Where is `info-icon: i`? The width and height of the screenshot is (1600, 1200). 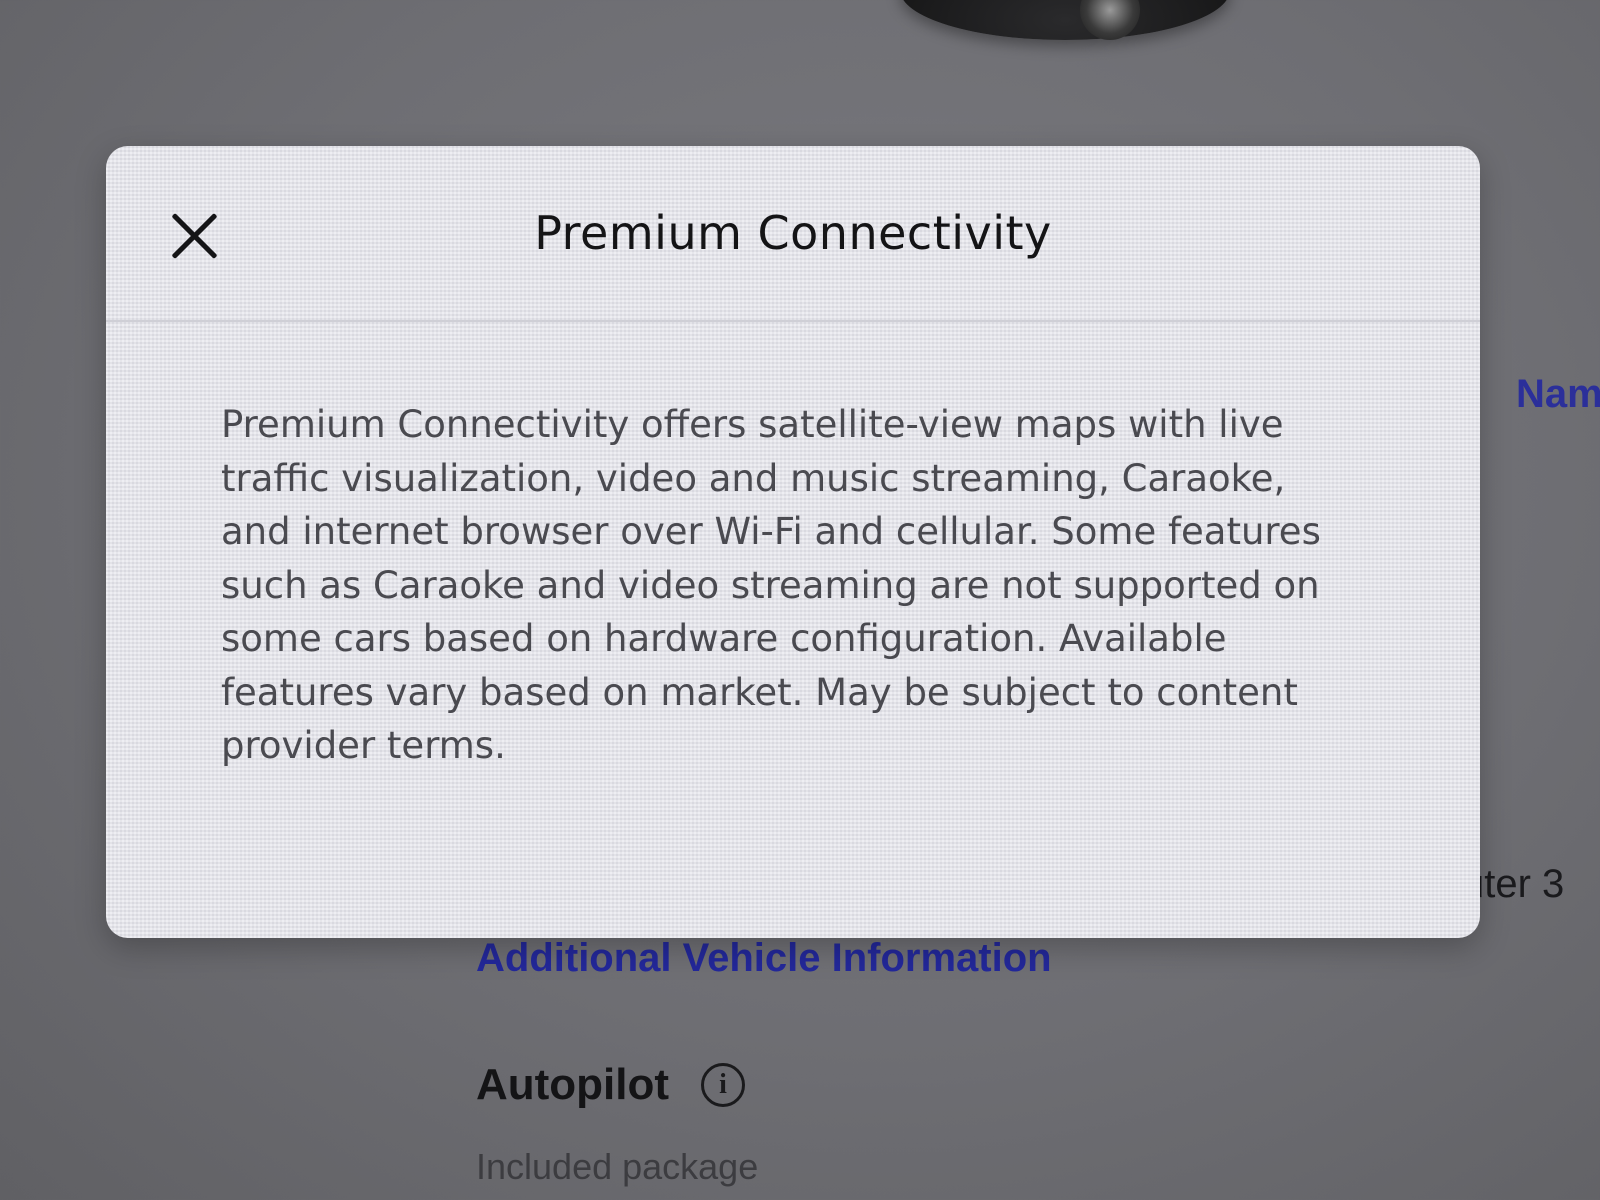
info-icon: i is located at coordinates (723, 1085).